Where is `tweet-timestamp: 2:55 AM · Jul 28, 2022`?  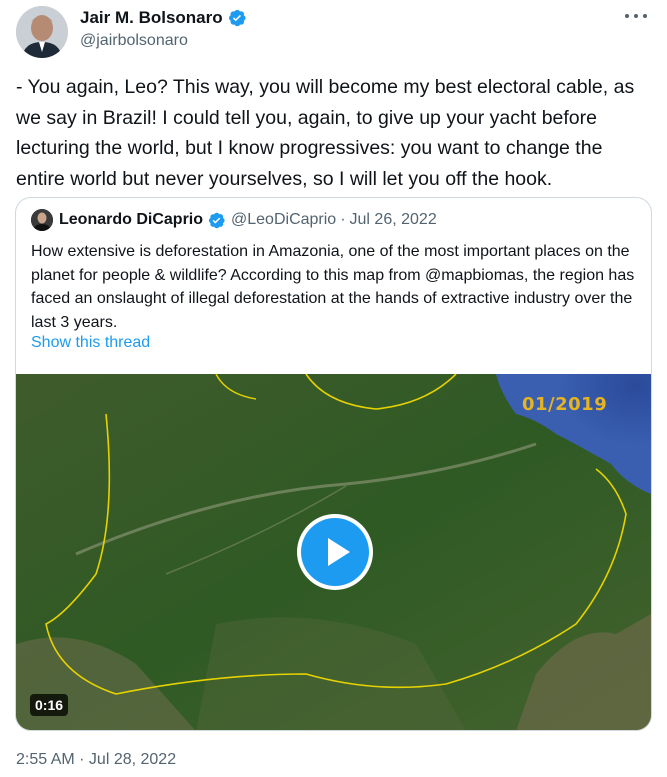 tweet-timestamp: 2:55 AM · Jul 28, 2022 is located at coordinates (96, 760).